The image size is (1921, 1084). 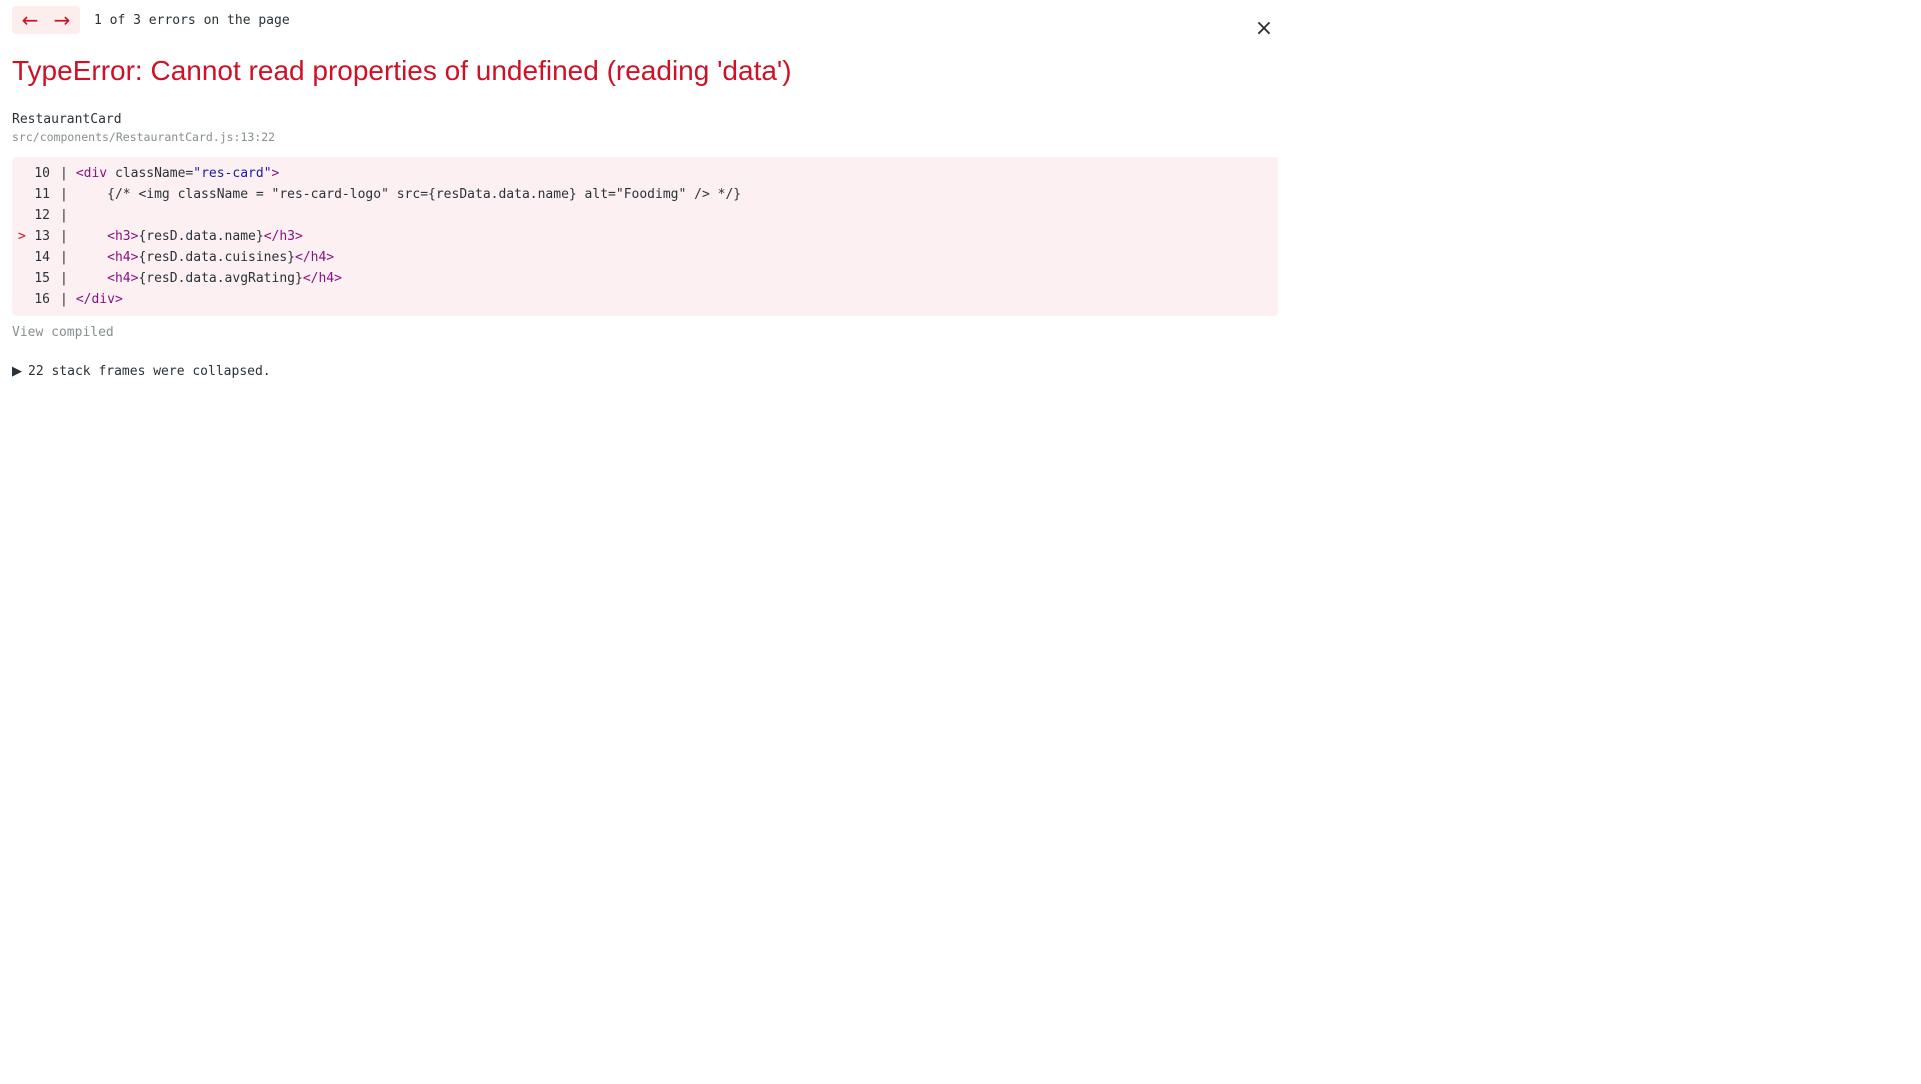 What do you see at coordinates (645, 23) in the screenshot?
I see `overlay-header: ← → 1 of 3 errors on the page ×` at bounding box center [645, 23].